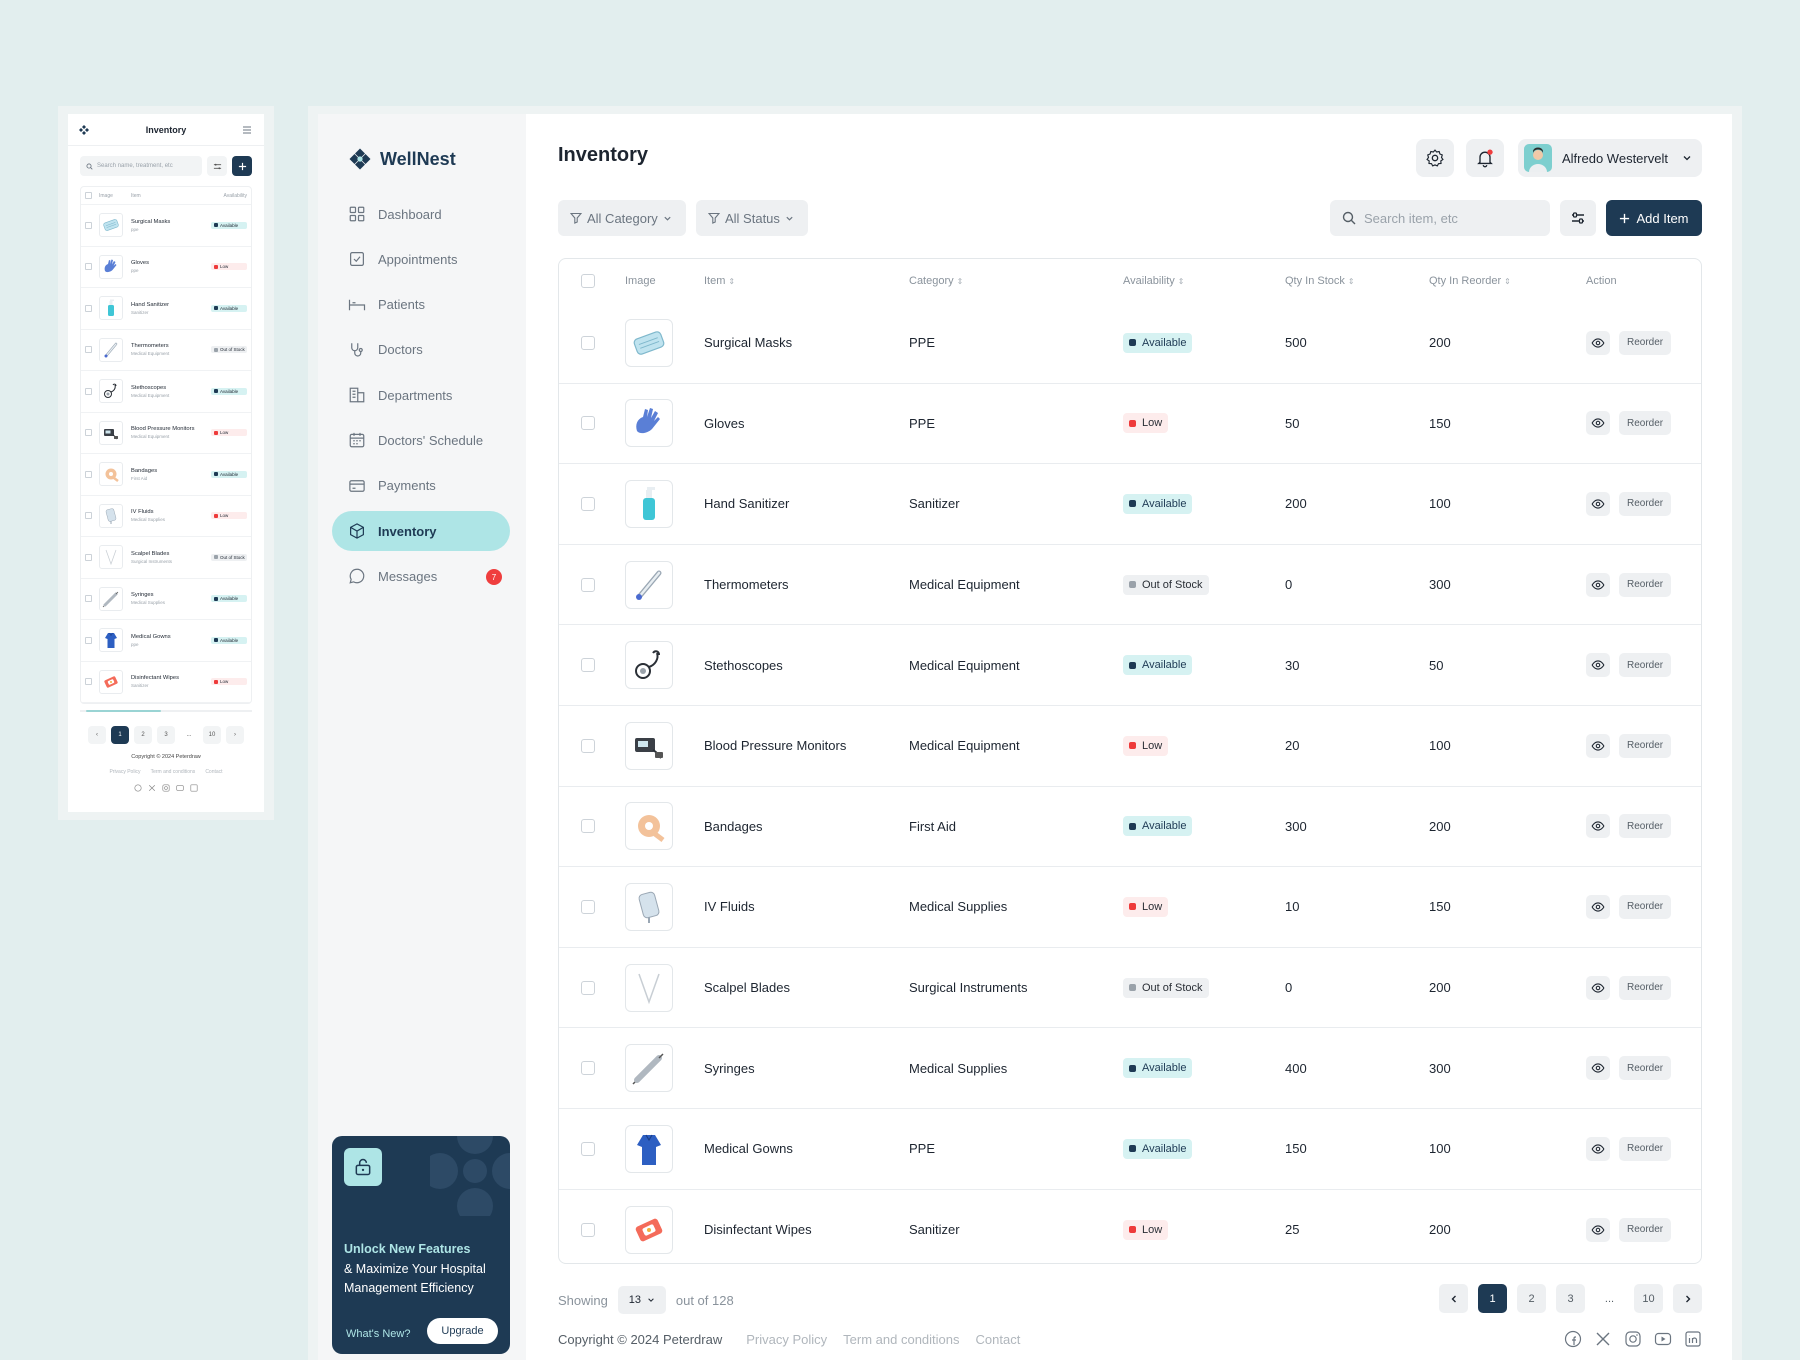 The height and width of the screenshot is (1360, 1800). I want to click on mobile-terms-link: Term and conditions, so click(173, 772).